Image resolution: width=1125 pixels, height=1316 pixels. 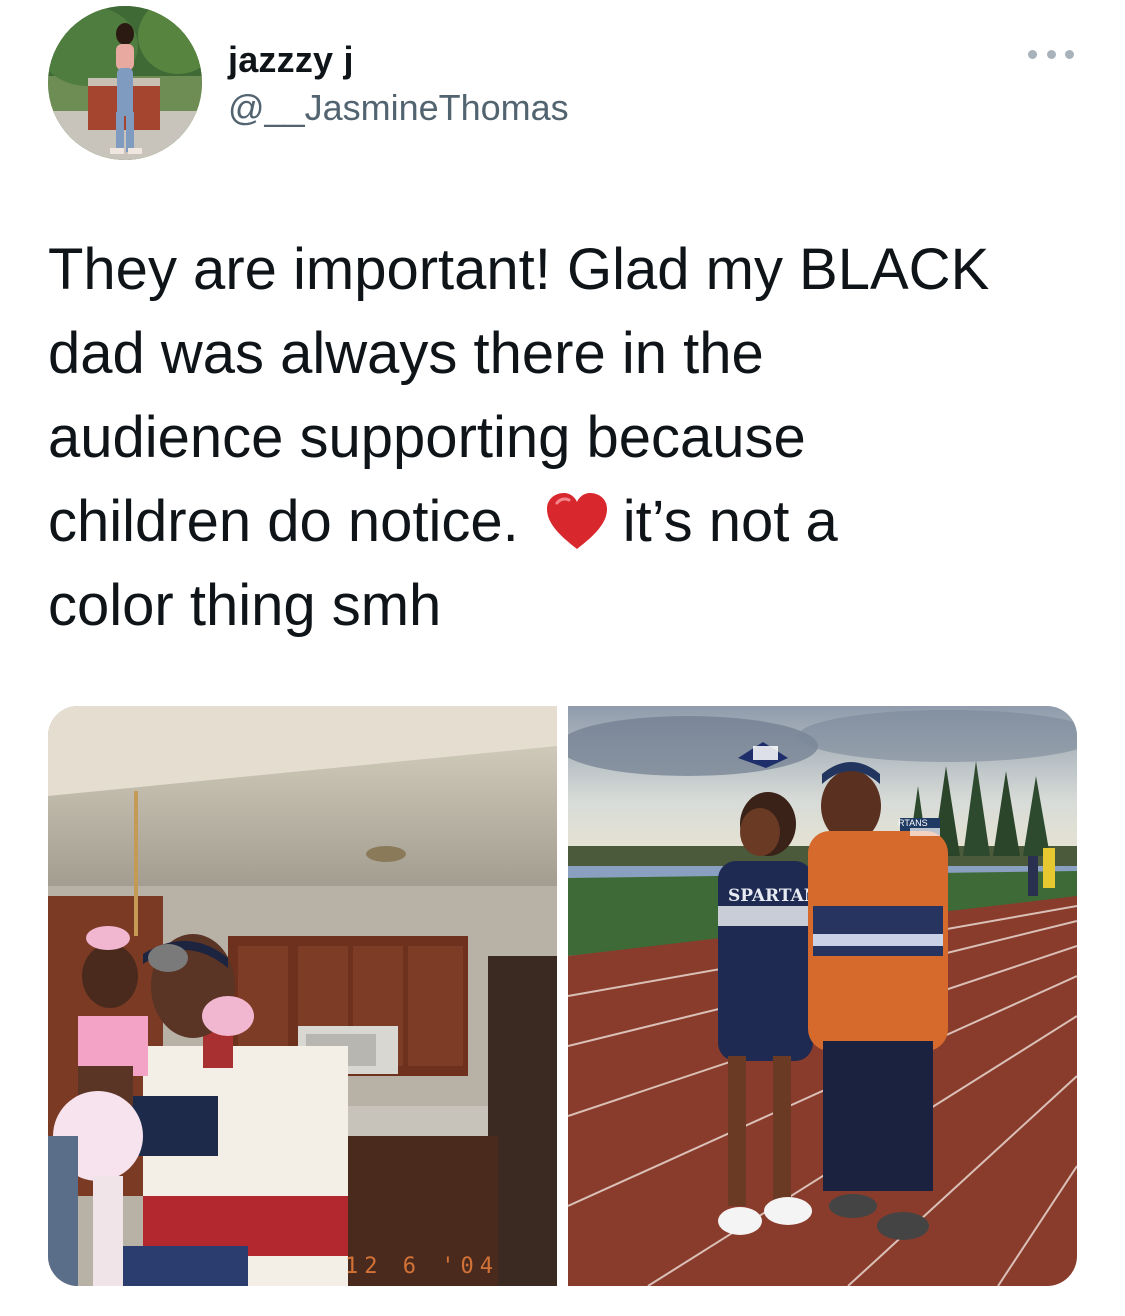 I want to click on avatar-photo, so click(x=125, y=83).